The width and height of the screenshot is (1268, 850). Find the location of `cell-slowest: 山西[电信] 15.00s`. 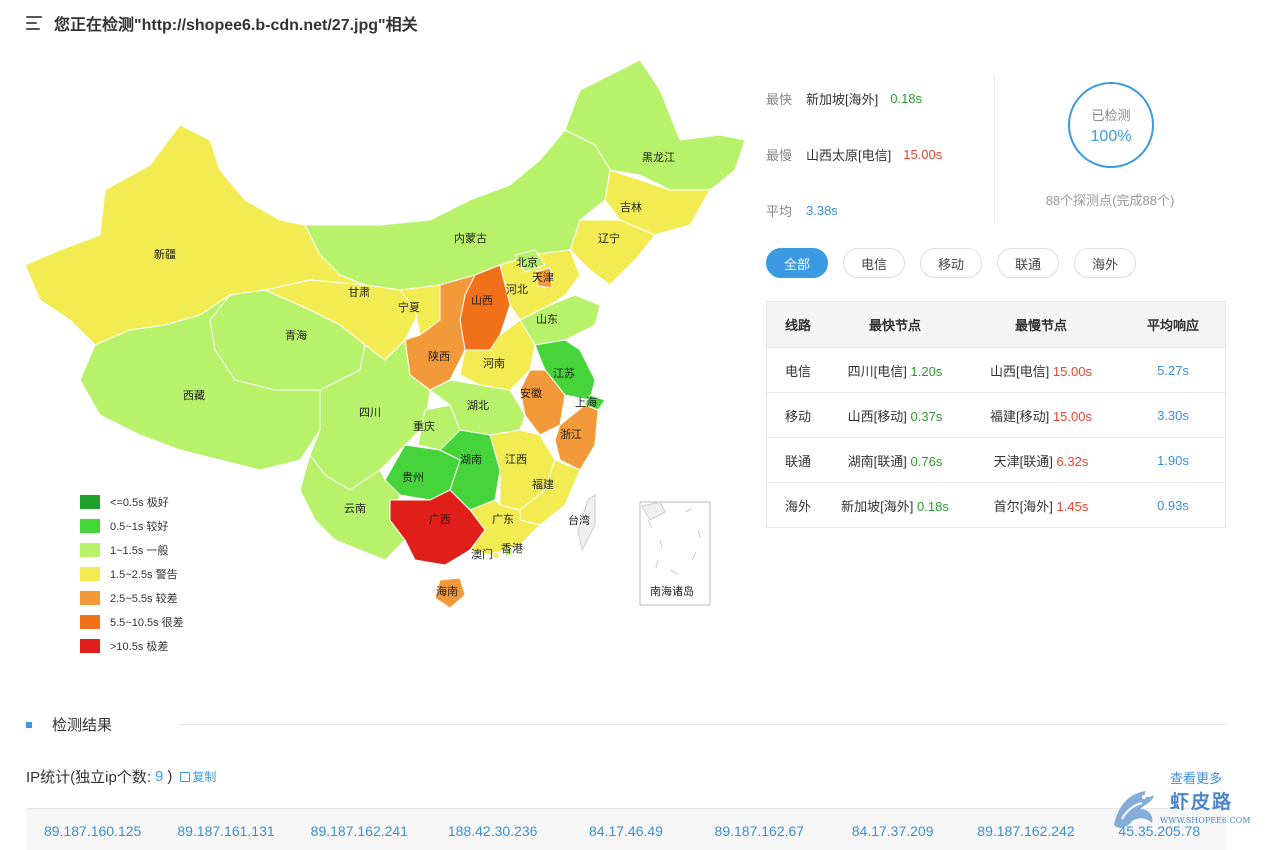

cell-slowest: 山西[电信] 15.00s is located at coordinates (1041, 370).